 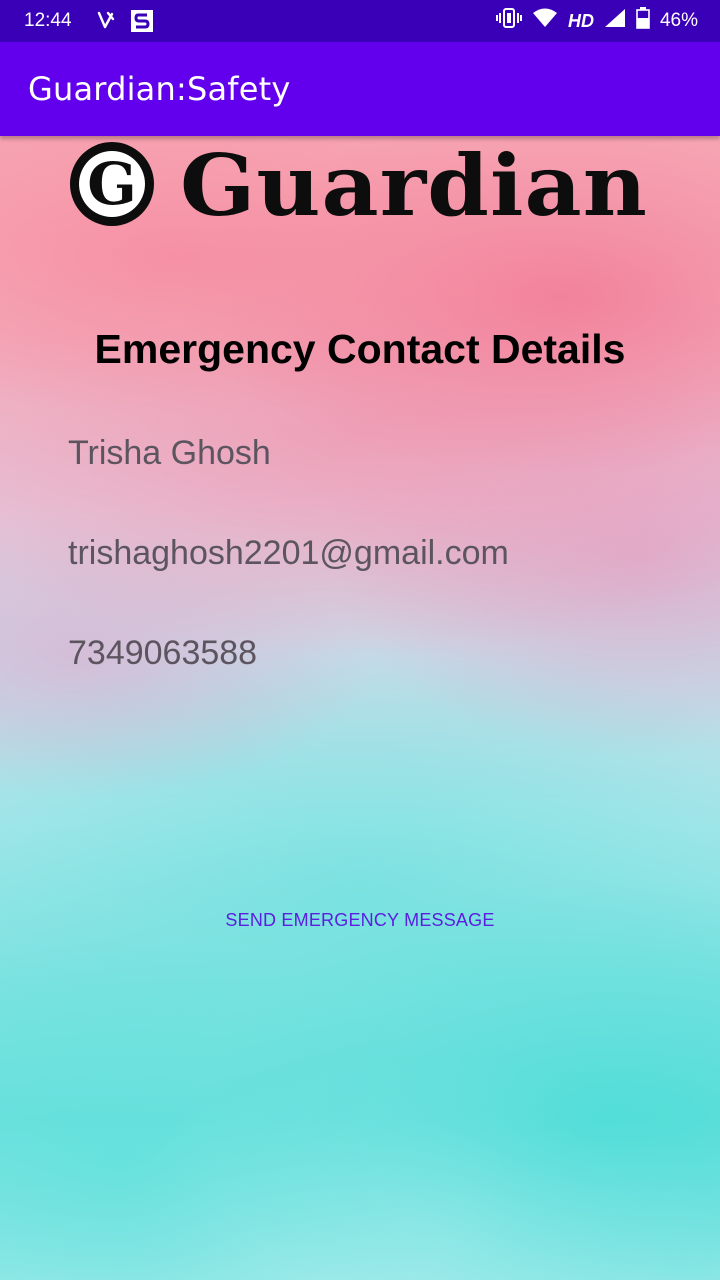 I want to click on guardian-logo: G Guardian, so click(x=357, y=187).